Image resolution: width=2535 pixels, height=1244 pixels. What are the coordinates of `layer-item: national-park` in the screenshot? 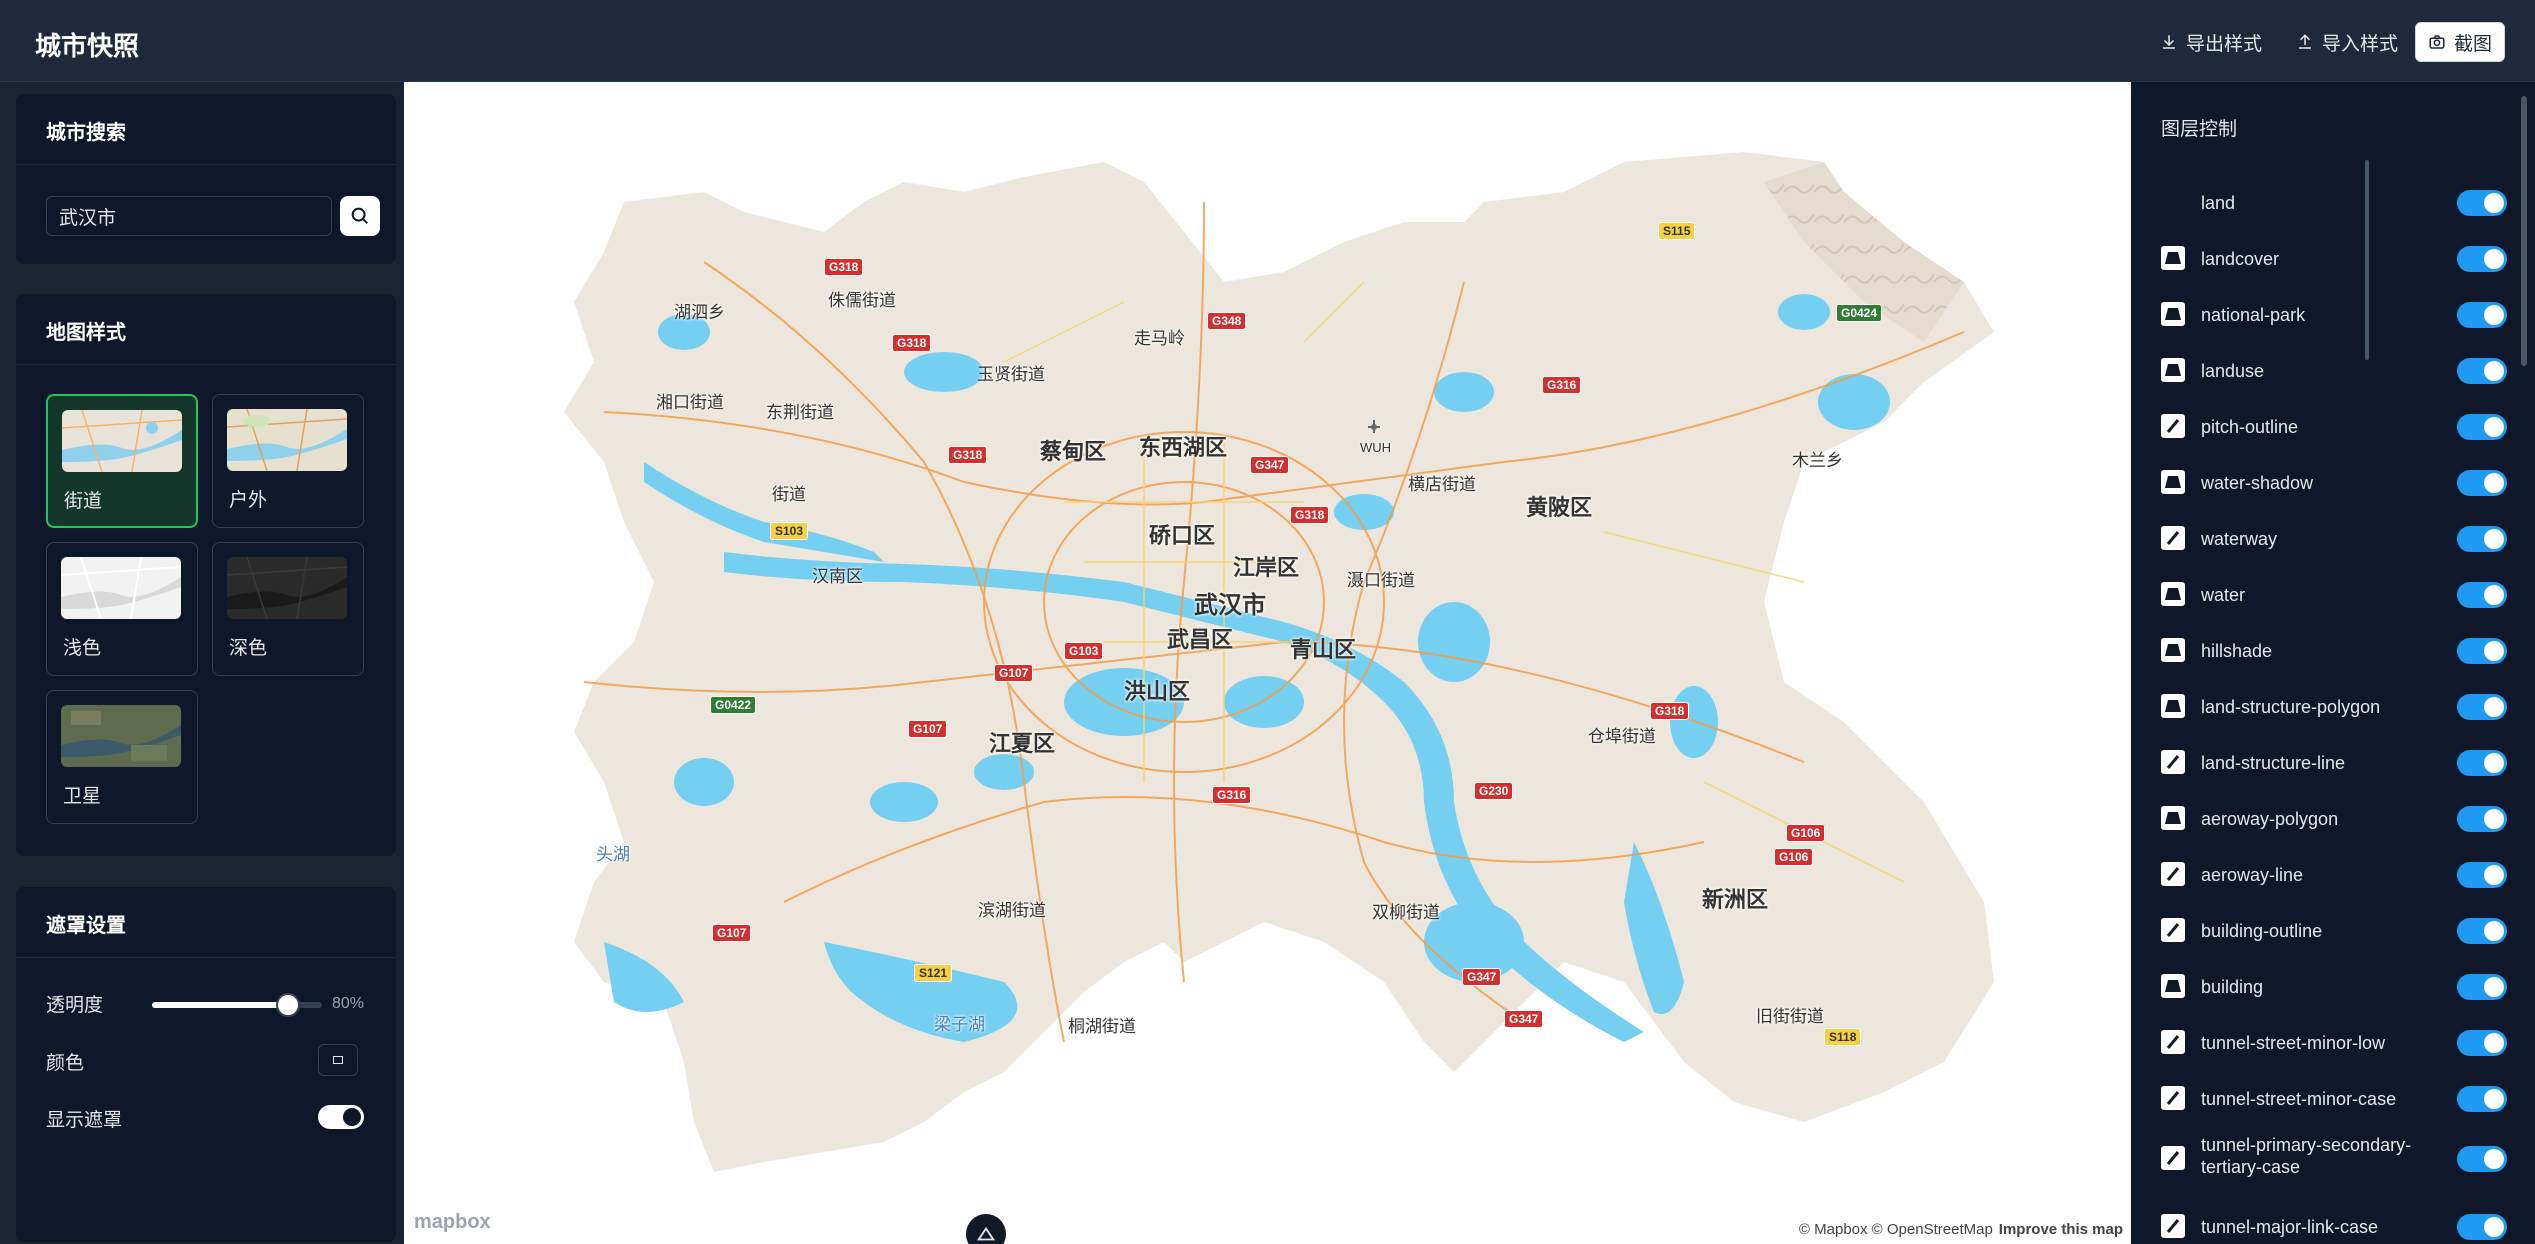 It's located at (2334, 314).